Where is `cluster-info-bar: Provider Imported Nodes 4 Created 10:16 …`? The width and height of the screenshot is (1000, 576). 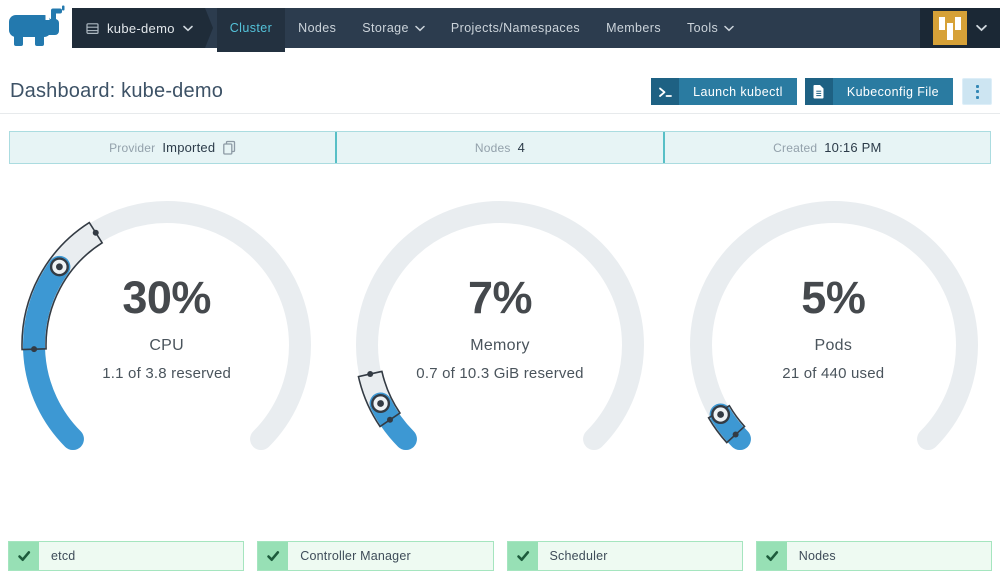 cluster-info-bar: Provider Imported Nodes 4 Created 10:16 … is located at coordinates (500, 147).